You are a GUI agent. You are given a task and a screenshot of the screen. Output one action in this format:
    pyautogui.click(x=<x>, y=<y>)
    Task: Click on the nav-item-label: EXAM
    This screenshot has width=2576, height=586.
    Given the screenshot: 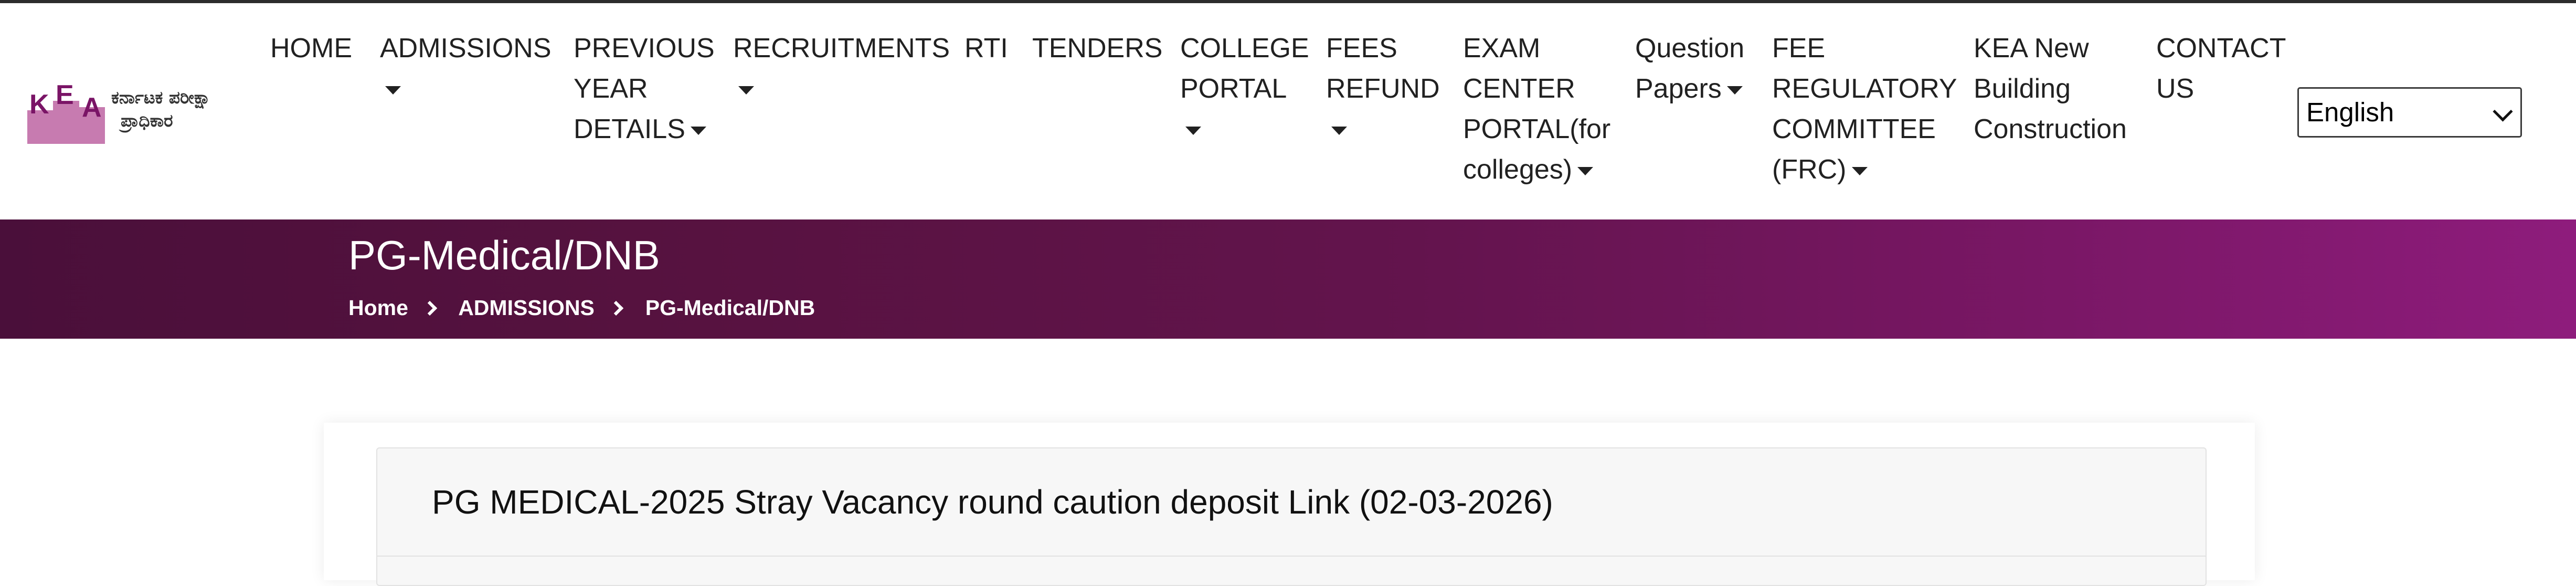 What is the action you would take?
    pyautogui.click(x=1502, y=48)
    